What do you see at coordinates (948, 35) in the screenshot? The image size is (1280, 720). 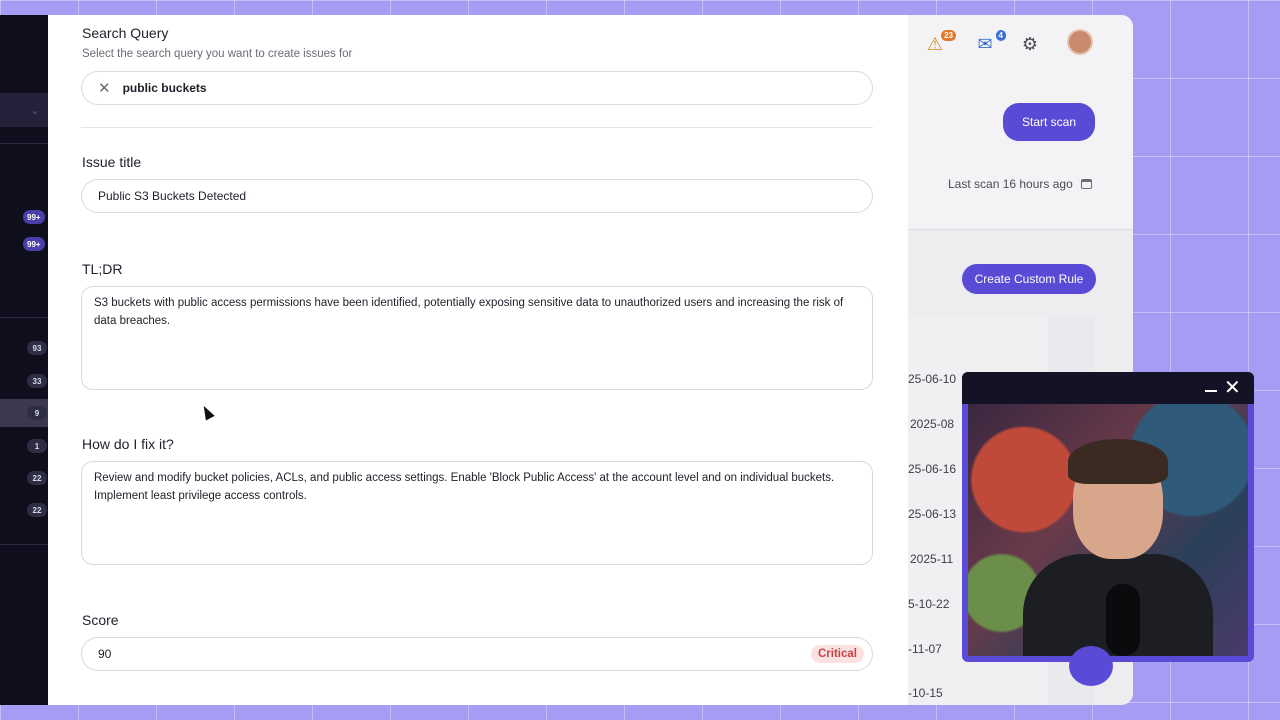 I see `alert-count-badge: 23` at bounding box center [948, 35].